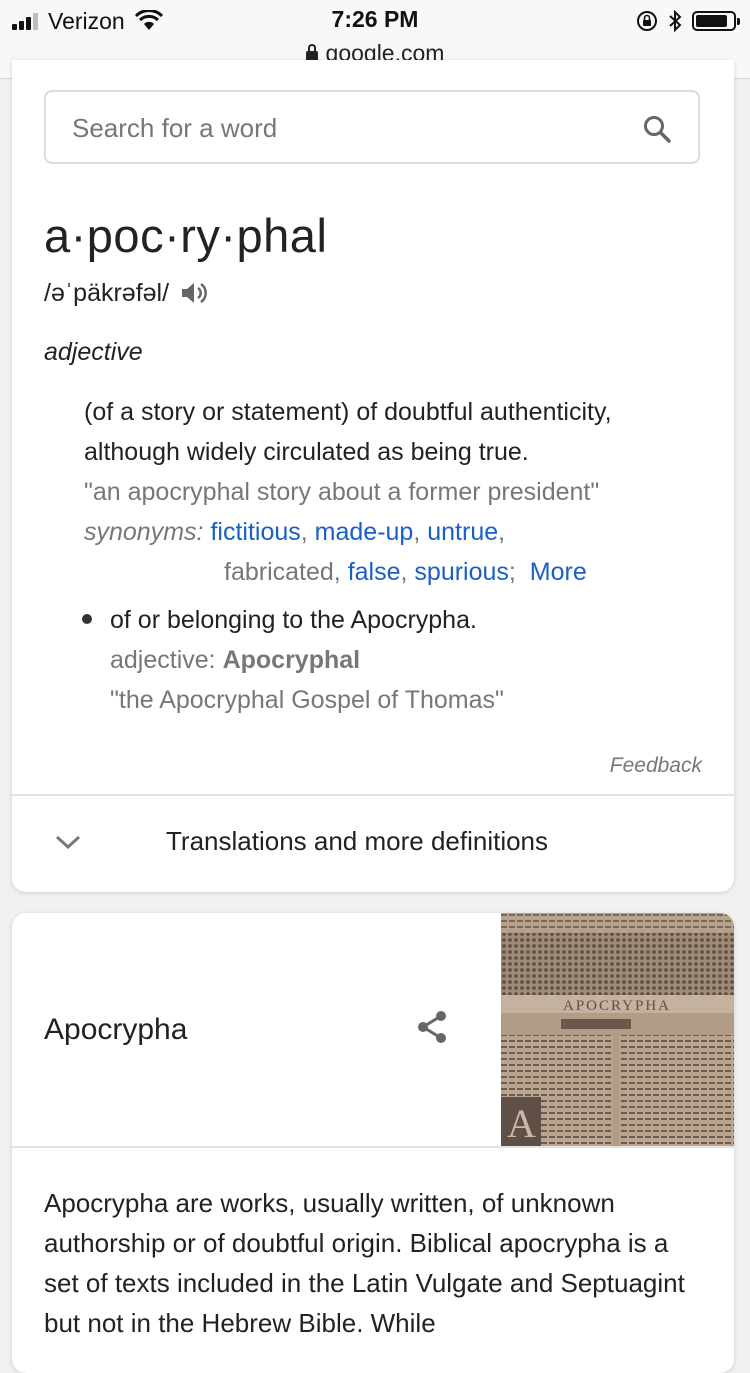  What do you see at coordinates (373, 1147) in the screenshot?
I see `divider` at bounding box center [373, 1147].